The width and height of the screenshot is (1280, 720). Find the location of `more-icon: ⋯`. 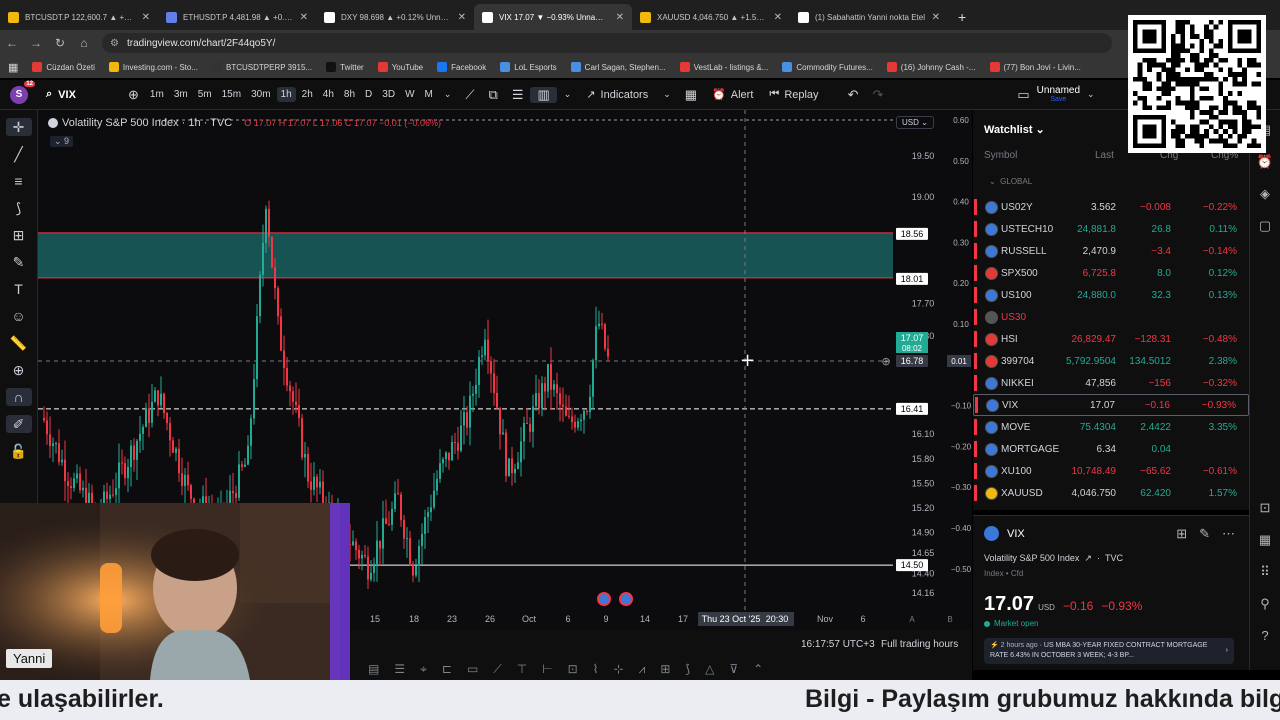

more-icon: ⋯ is located at coordinates (1228, 534).